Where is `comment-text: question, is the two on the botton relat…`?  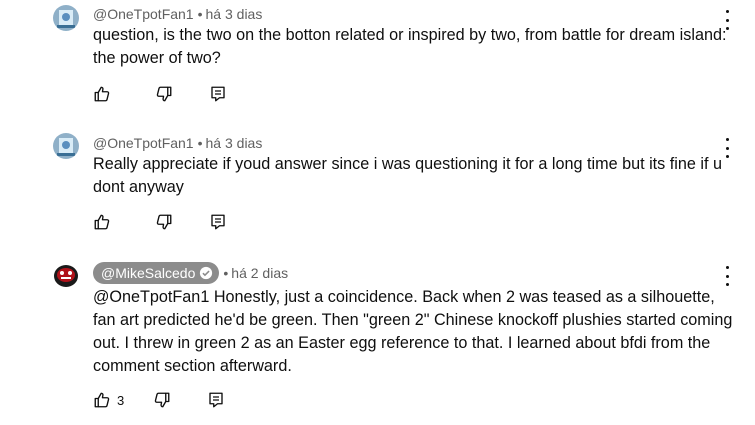
comment-text: question, is the two on the botton relat… is located at coordinates (410, 46).